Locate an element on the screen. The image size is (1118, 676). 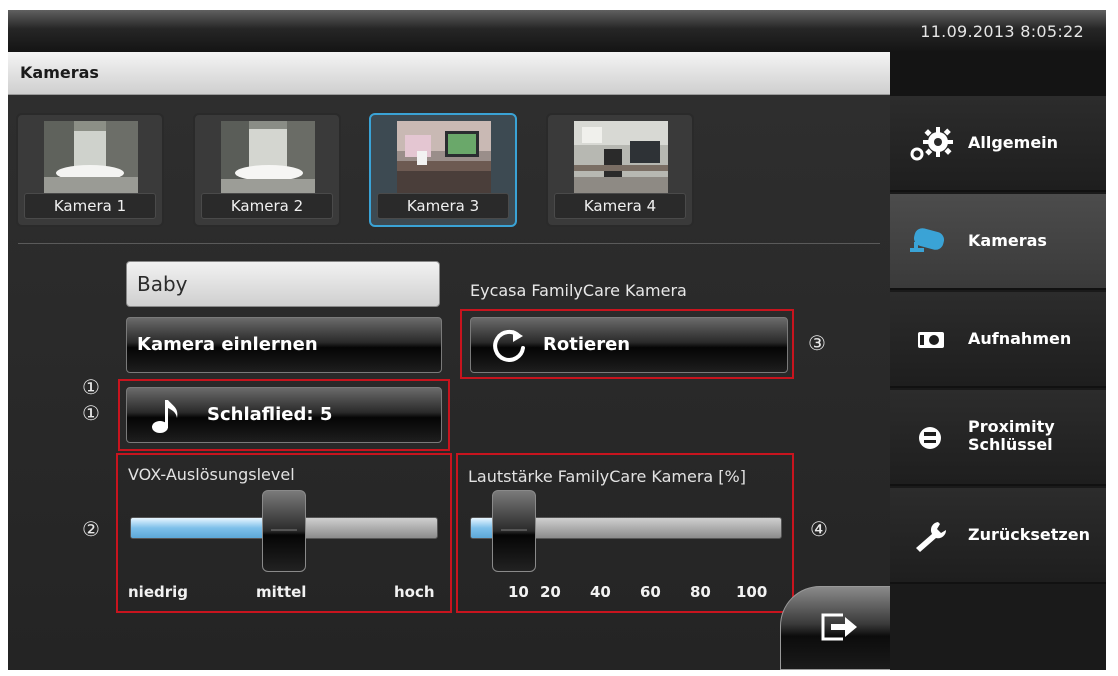
wrench-icon is located at coordinates (931, 537).